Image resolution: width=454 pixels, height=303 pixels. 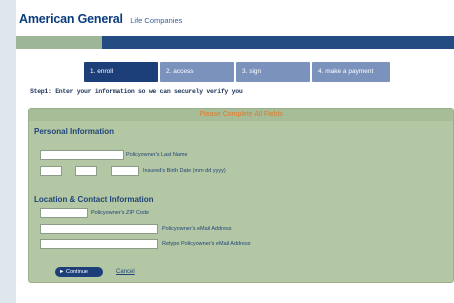 What do you see at coordinates (351, 72) in the screenshot?
I see `step-make-payment: 4. make a payment` at bounding box center [351, 72].